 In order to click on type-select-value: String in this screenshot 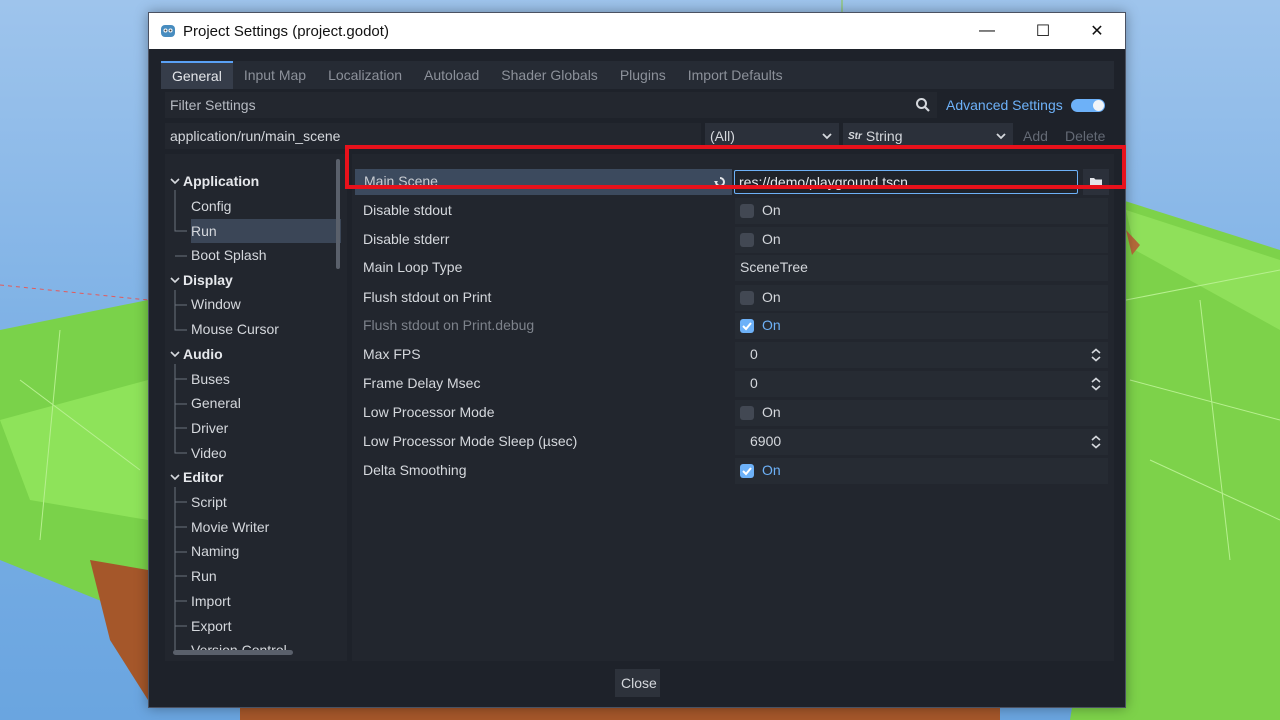, I will do `click(884, 136)`.